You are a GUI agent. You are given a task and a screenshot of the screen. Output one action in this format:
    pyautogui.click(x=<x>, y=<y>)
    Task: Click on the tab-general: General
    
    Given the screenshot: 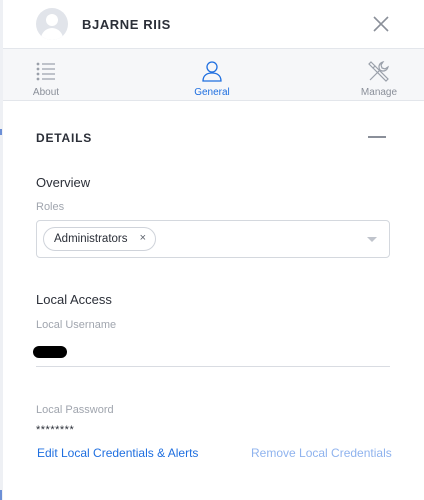 What is the action you would take?
    pyautogui.click(x=212, y=75)
    